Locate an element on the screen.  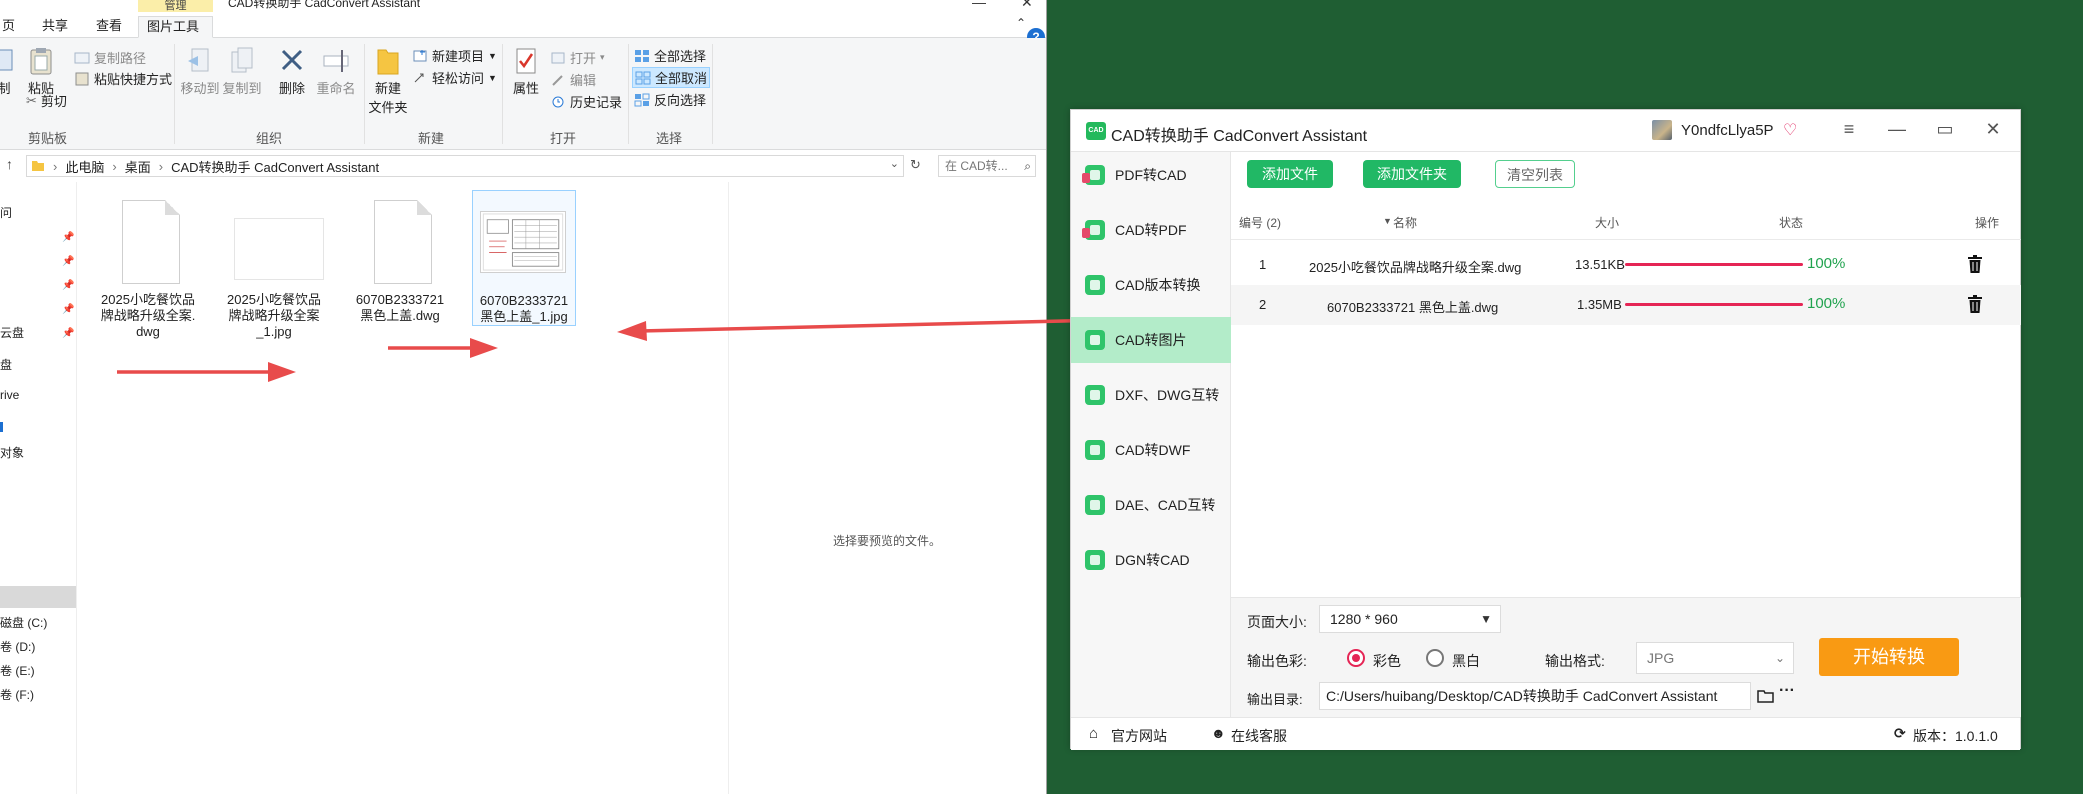
nav-item-cloud-drive: 云盘 is located at coordinates (12, 332).